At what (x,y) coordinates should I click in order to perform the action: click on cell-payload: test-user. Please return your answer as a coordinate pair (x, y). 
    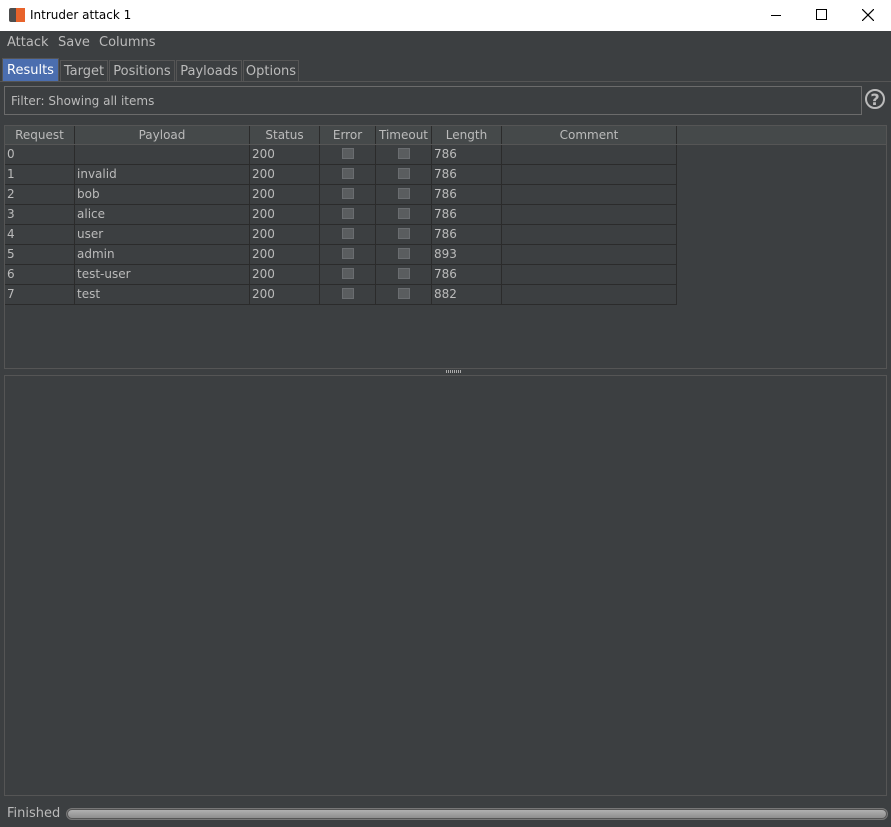
    Looking at the image, I should click on (162, 274).